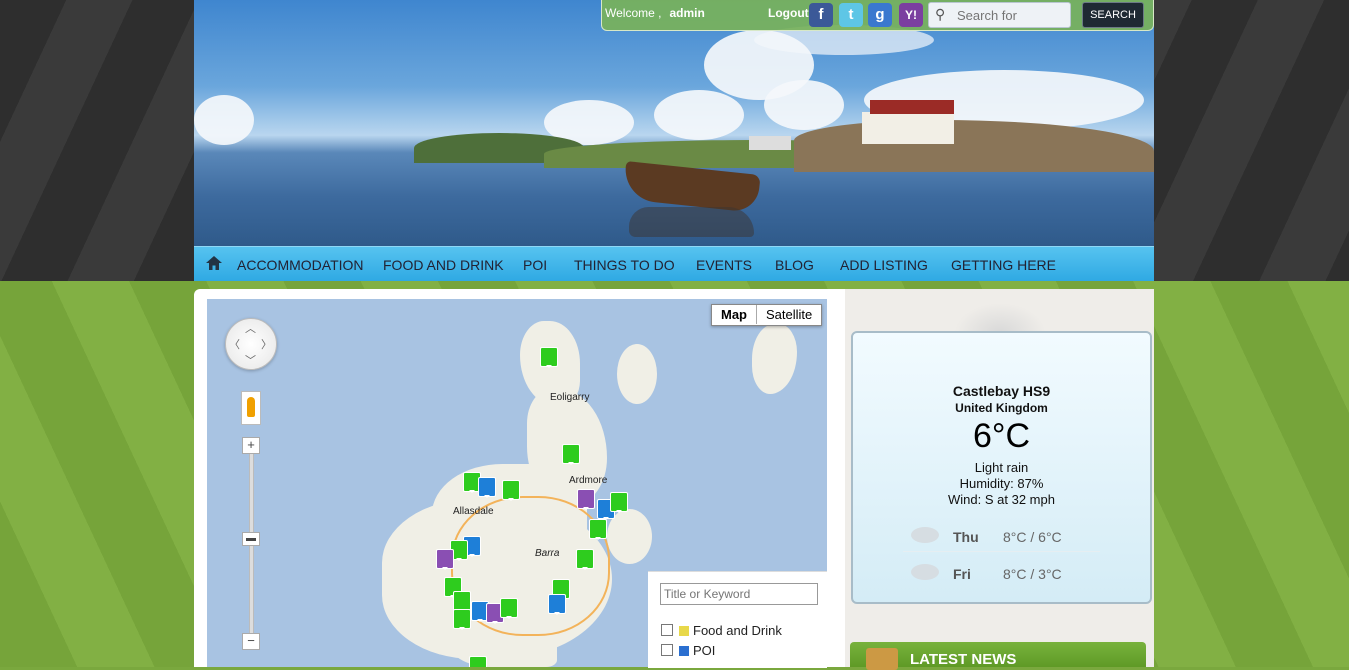 This screenshot has width=1349, height=670. What do you see at coordinates (684, 651) in the screenshot?
I see `poi-icon` at bounding box center [684, 651].